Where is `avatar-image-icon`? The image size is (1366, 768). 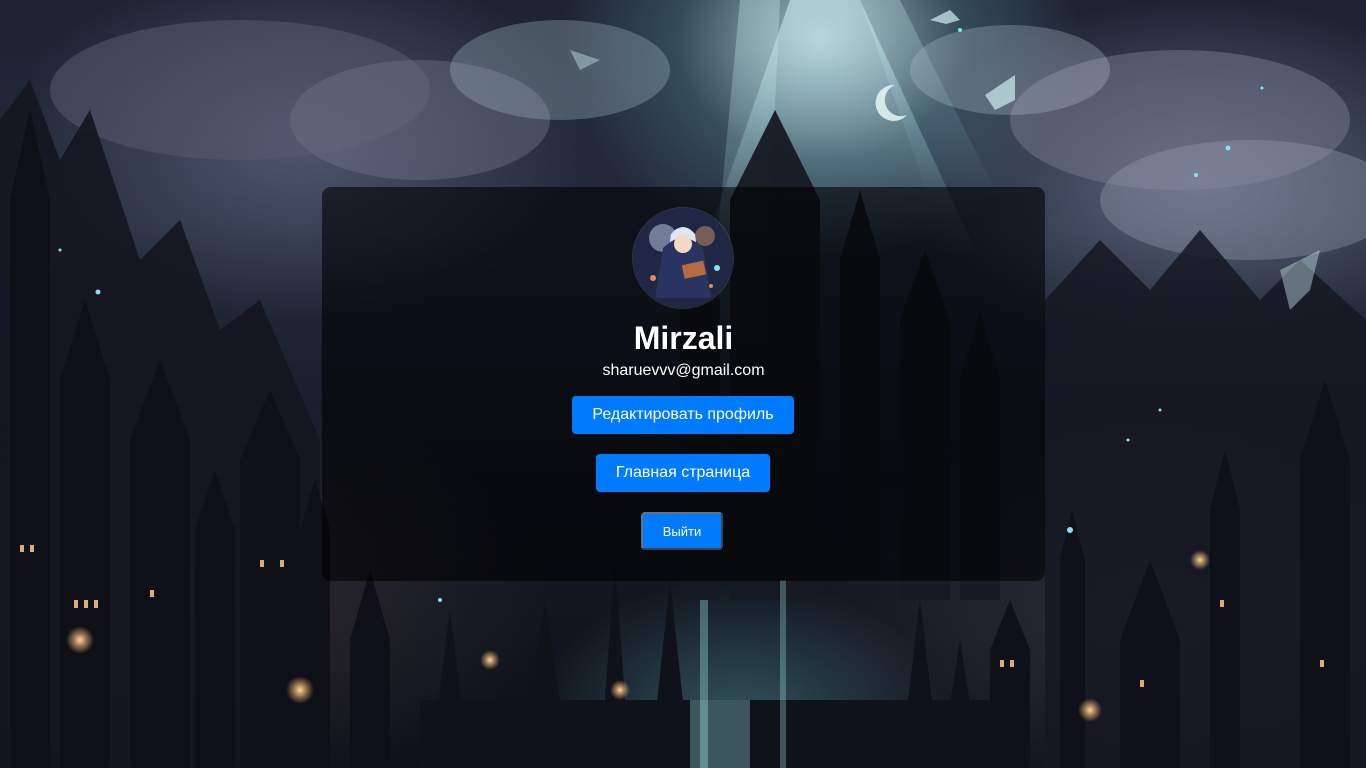
avatar-image-icon is located at coordinates (683, 258).